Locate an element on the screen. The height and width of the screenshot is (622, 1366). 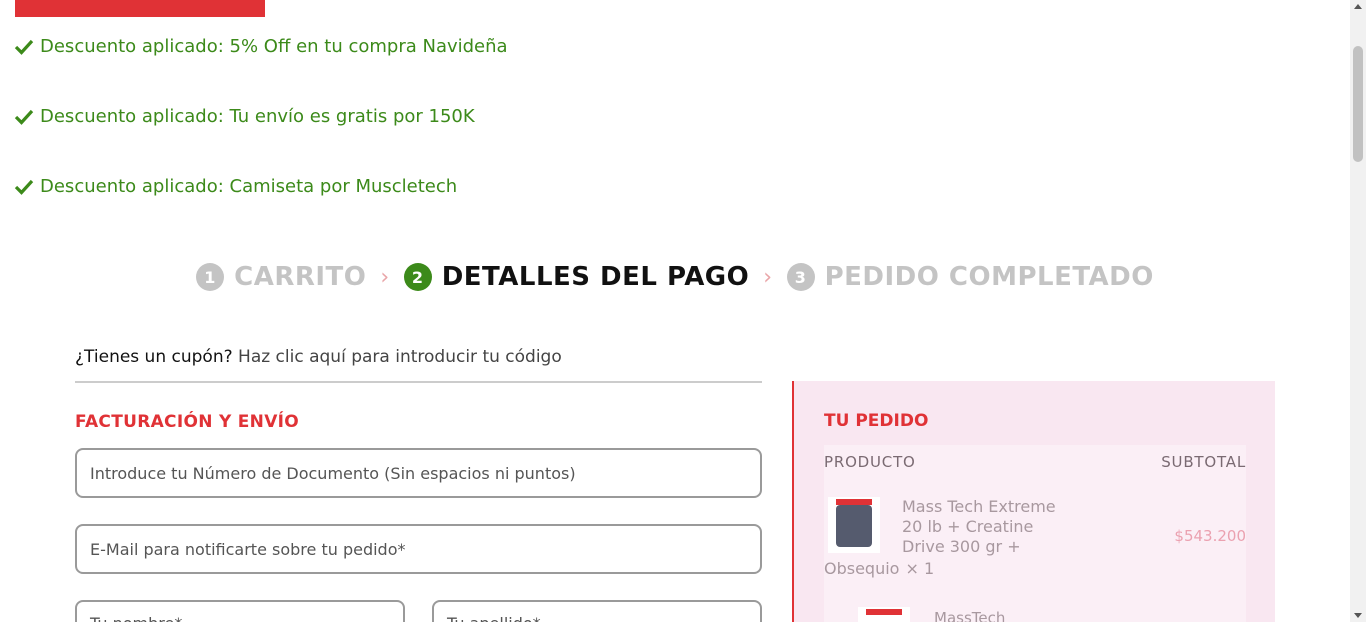
step-number: 2 is located at coordinates (417, 277).